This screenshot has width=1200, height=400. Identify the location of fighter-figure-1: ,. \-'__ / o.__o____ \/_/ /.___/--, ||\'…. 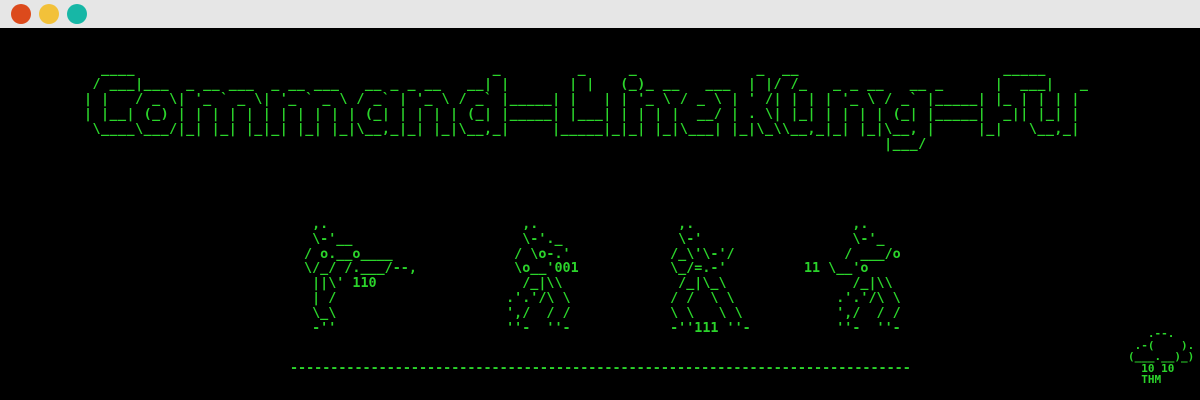
(360, 276).